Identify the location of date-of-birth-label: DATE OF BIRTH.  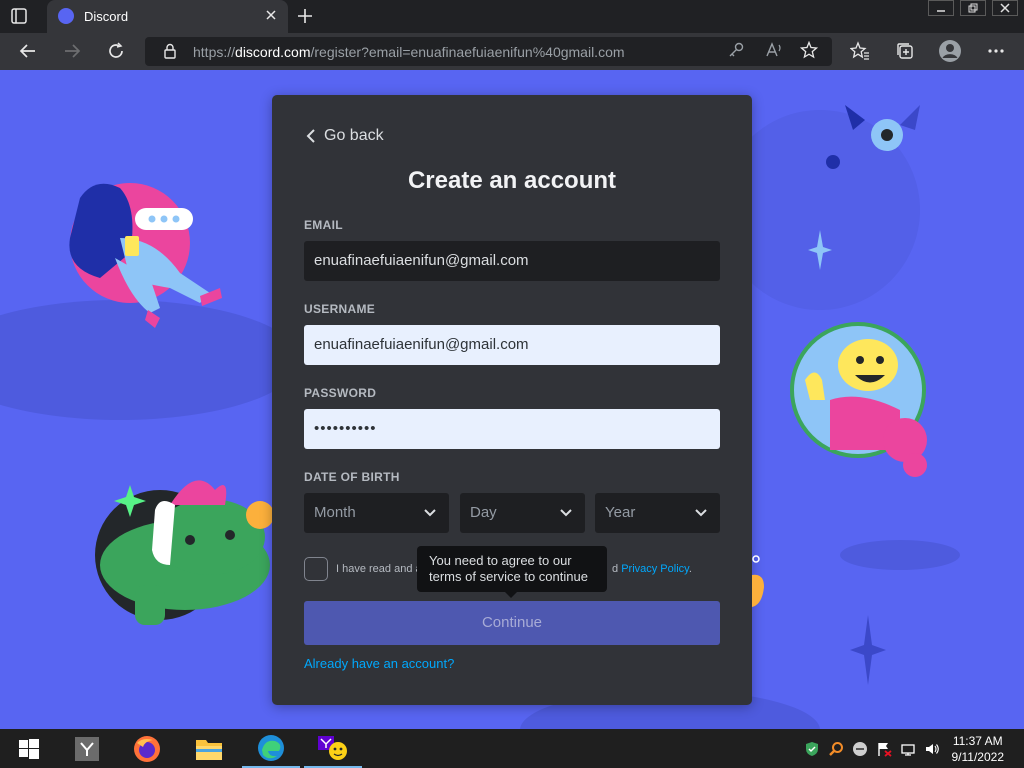
(352, 477).